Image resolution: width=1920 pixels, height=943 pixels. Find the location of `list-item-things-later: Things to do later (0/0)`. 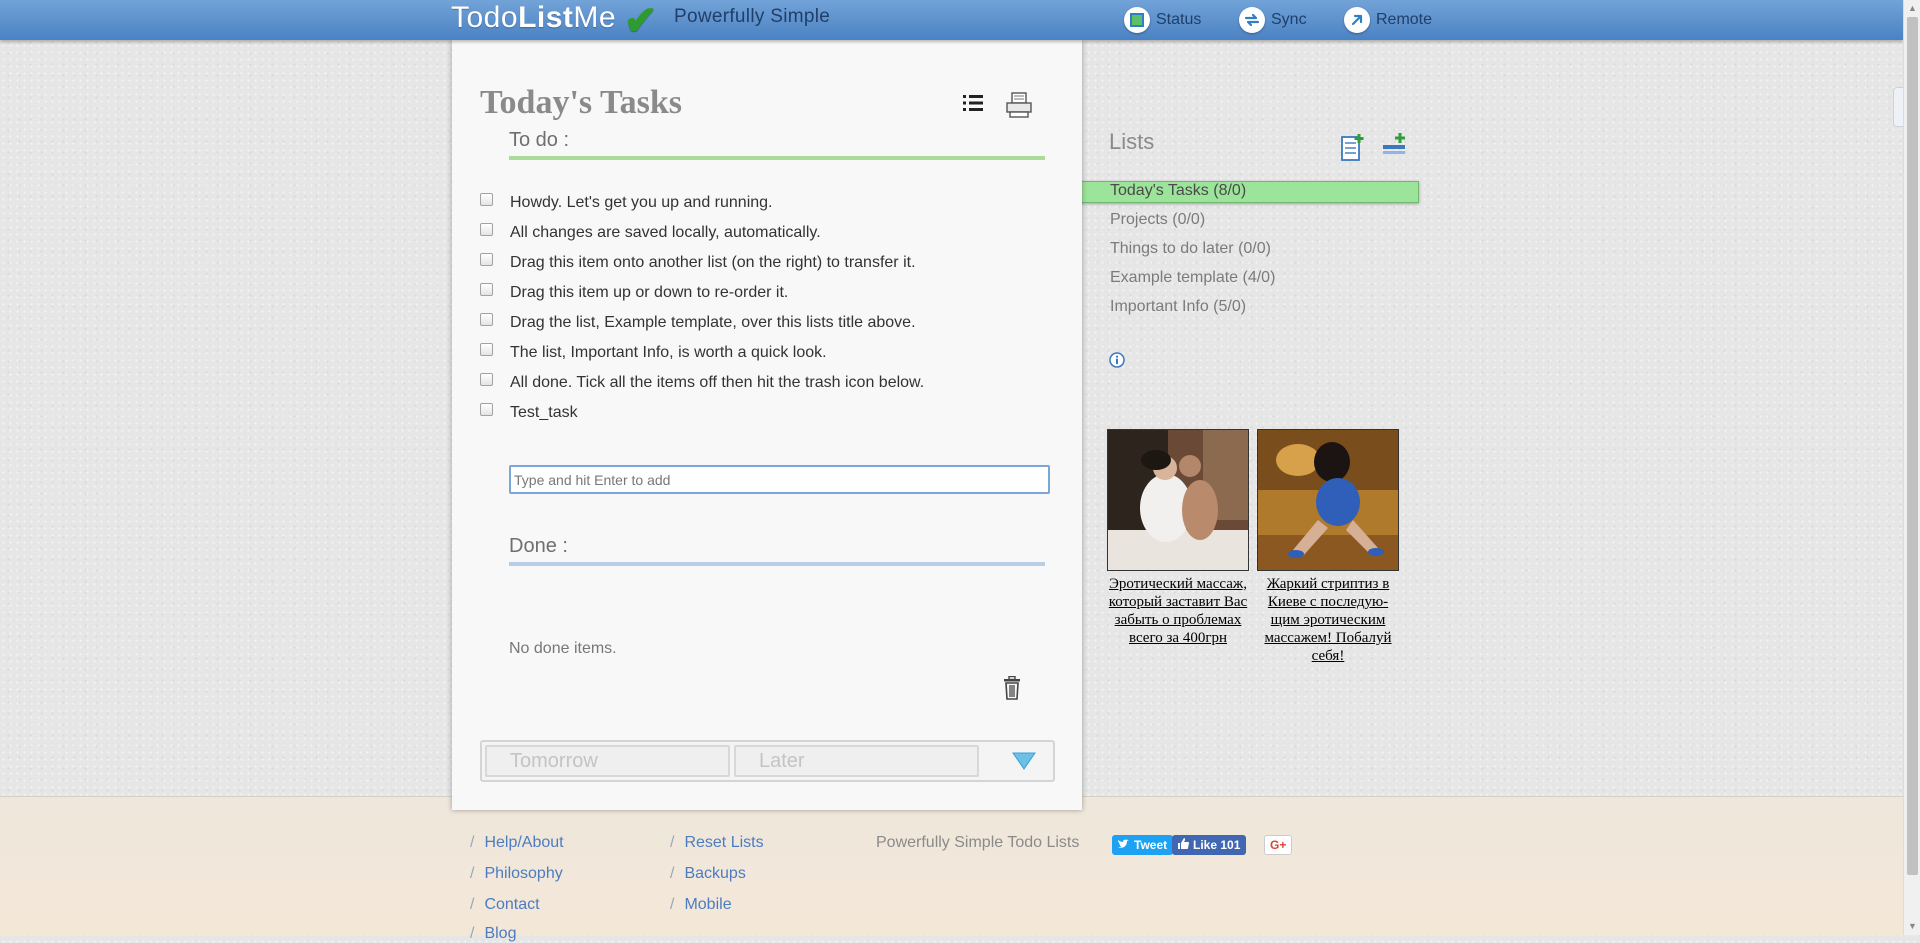

list-item-things-later: Things to do later (0/0) is located at coordinates (1190, 249).